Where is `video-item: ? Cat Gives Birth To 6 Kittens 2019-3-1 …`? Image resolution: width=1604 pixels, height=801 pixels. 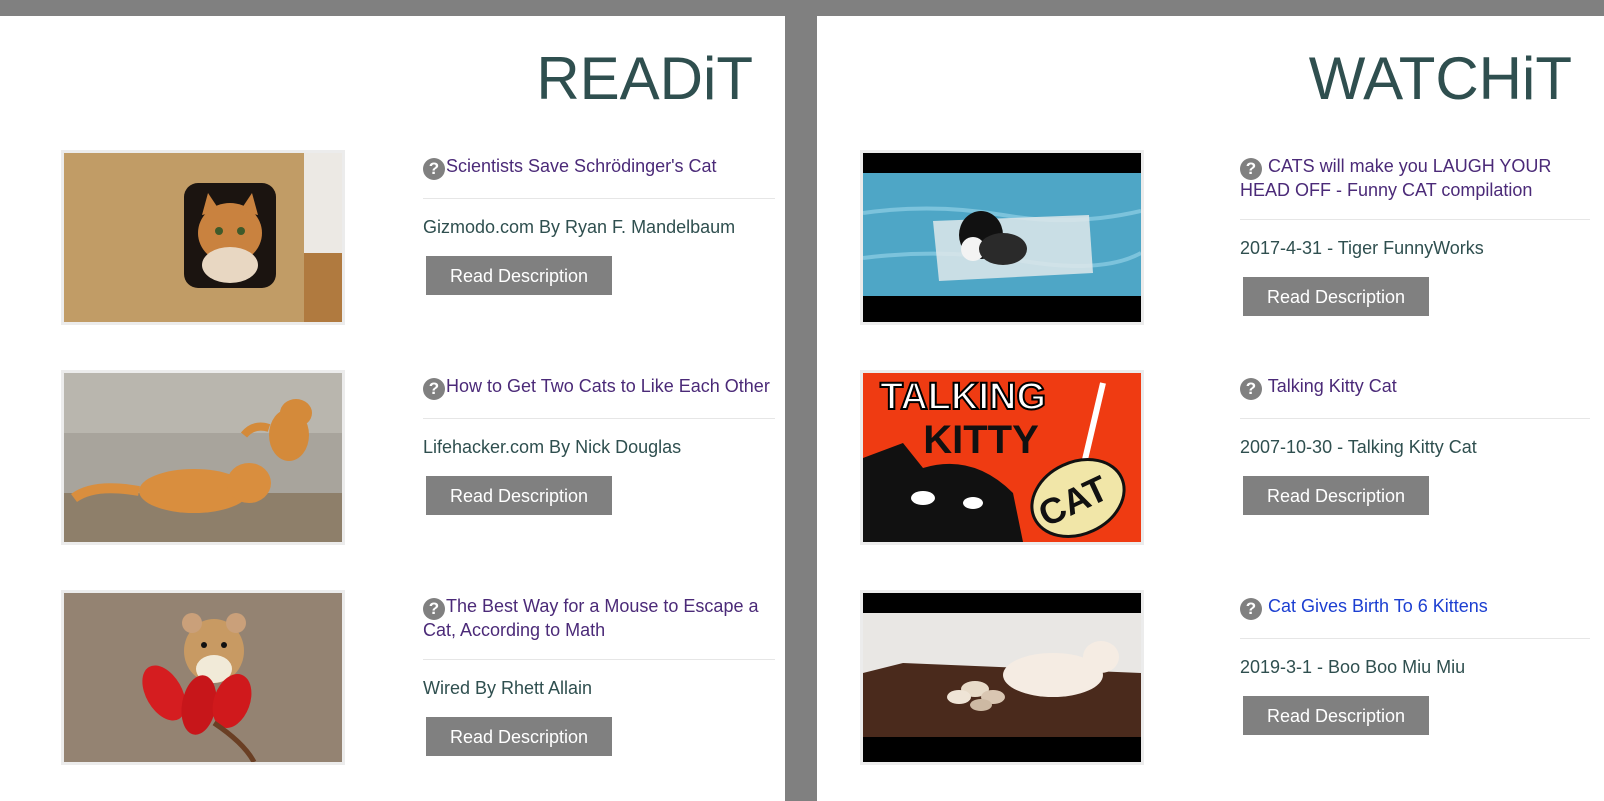 video-item: ? Cat Gives Birth To 6 Kittens 2019-3-1 … is located at coordinates (1210, 680).